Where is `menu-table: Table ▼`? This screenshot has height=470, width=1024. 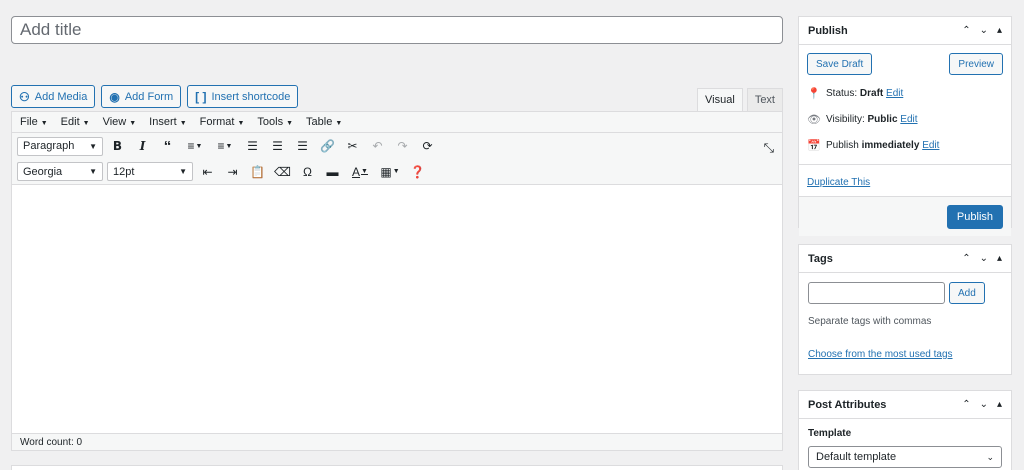 menu-table: Table ▼ is located at coordinates (324, 122).